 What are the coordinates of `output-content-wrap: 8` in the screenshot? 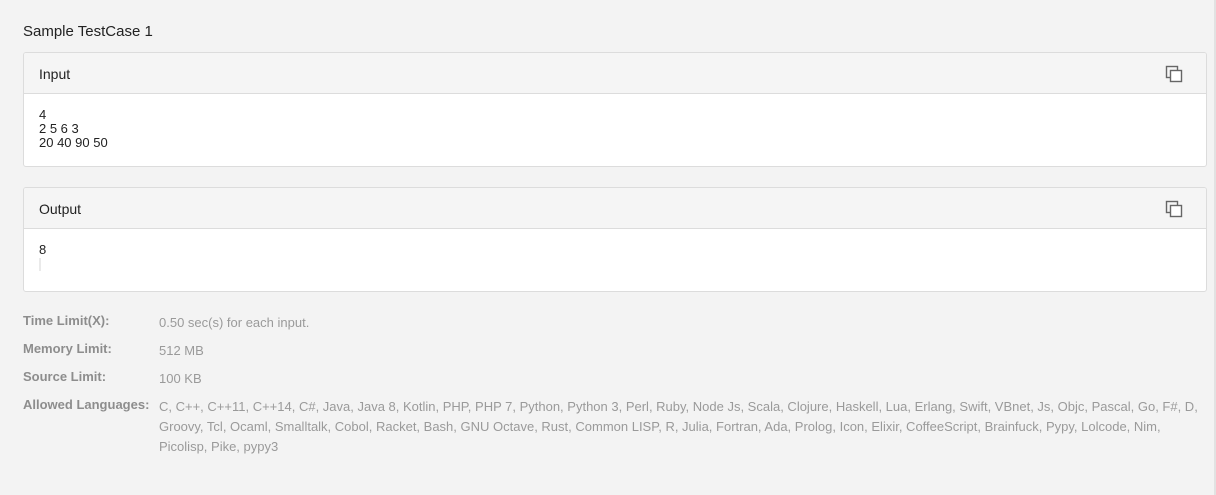 It's located at (615, 250).